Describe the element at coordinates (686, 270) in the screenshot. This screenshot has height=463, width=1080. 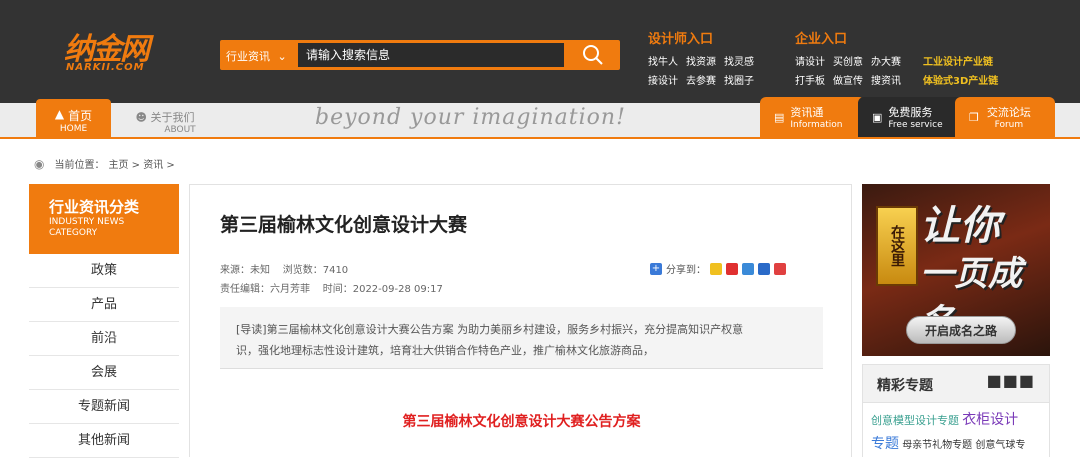
I see `share-label: 分享到：` at that location.